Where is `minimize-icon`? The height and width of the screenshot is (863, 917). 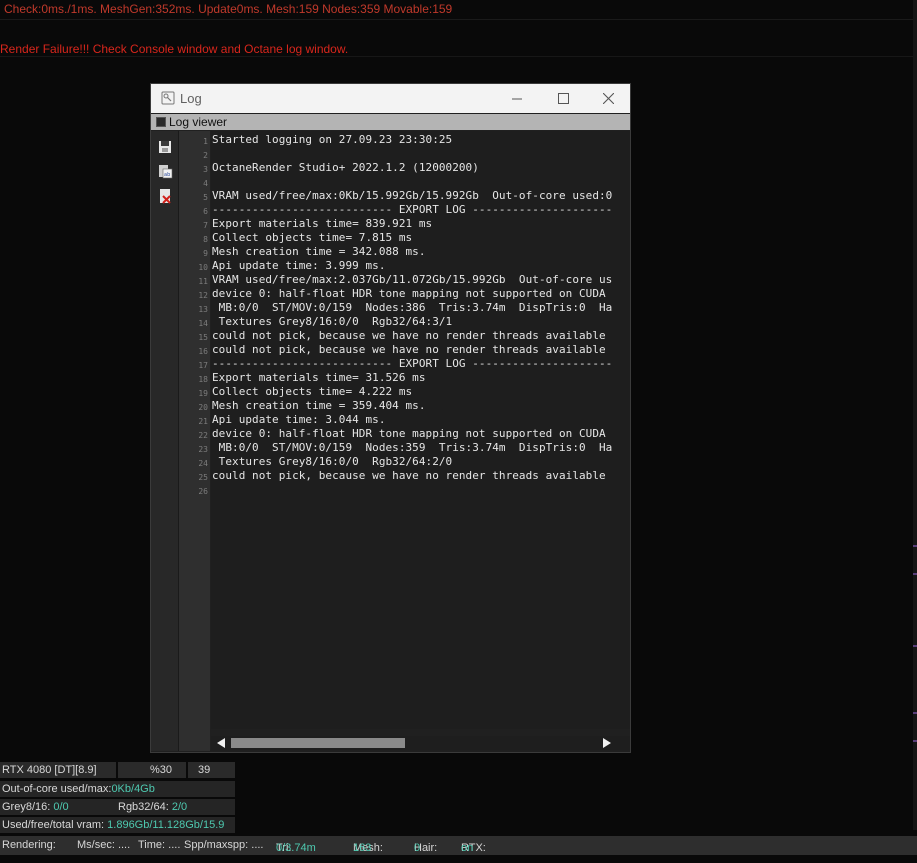
minimize-icon is located at coordinates (516, 99).